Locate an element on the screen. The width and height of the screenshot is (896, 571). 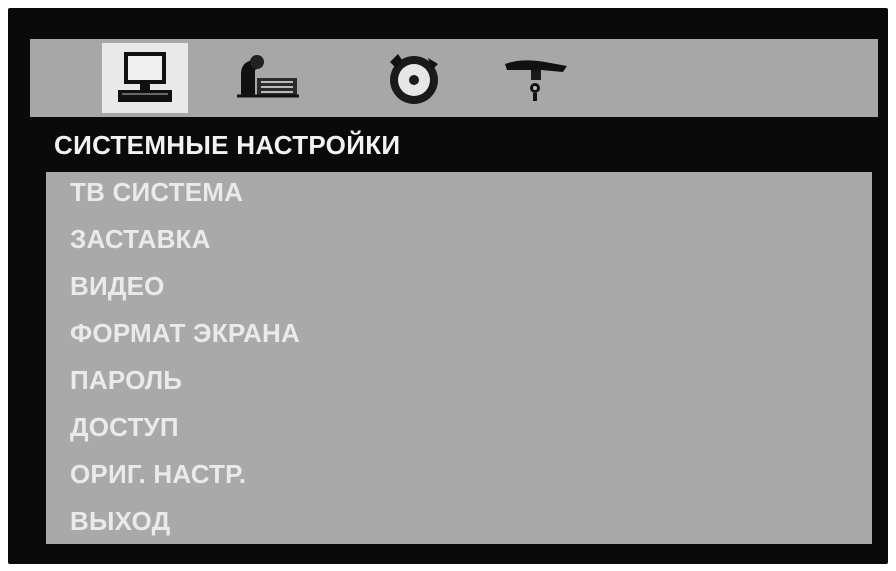
tab-language-setup is located at coordinates (267, 78).